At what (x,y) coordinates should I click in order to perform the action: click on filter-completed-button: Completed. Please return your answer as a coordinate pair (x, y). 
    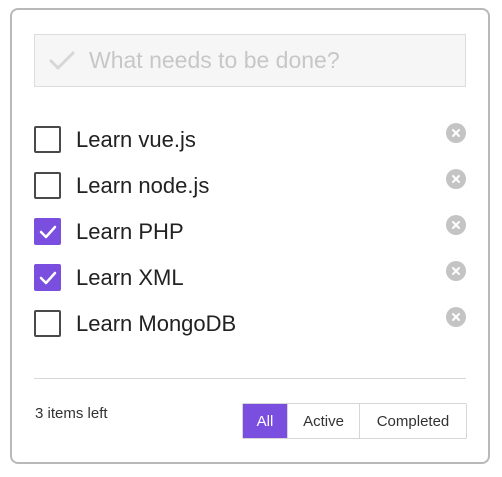
    Looking at the image, I should click on (412, 421).